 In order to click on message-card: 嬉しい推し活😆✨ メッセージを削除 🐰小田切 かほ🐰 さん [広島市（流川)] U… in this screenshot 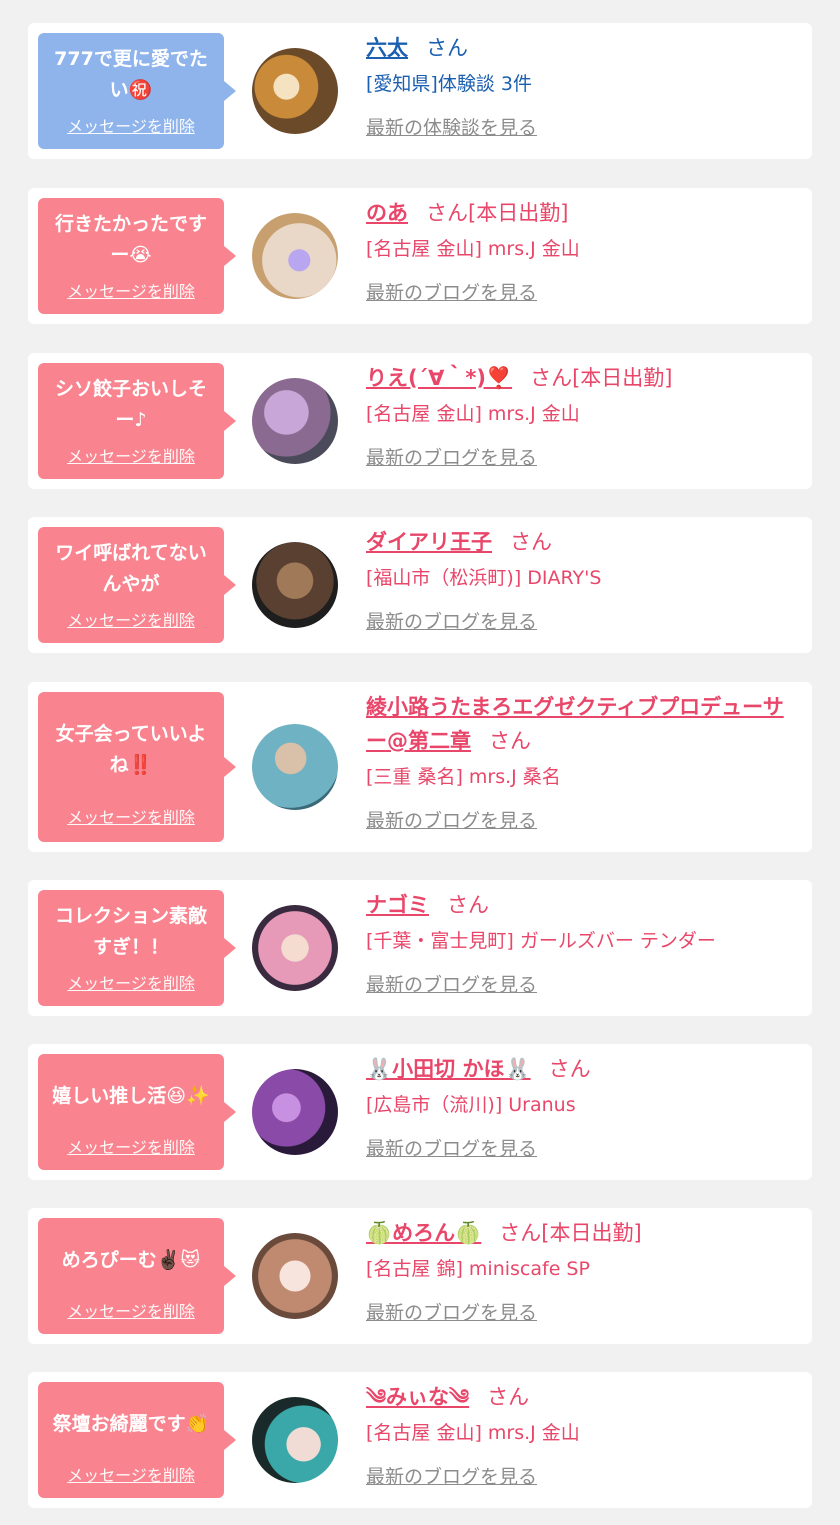, I will do `click(420, 1112)`.